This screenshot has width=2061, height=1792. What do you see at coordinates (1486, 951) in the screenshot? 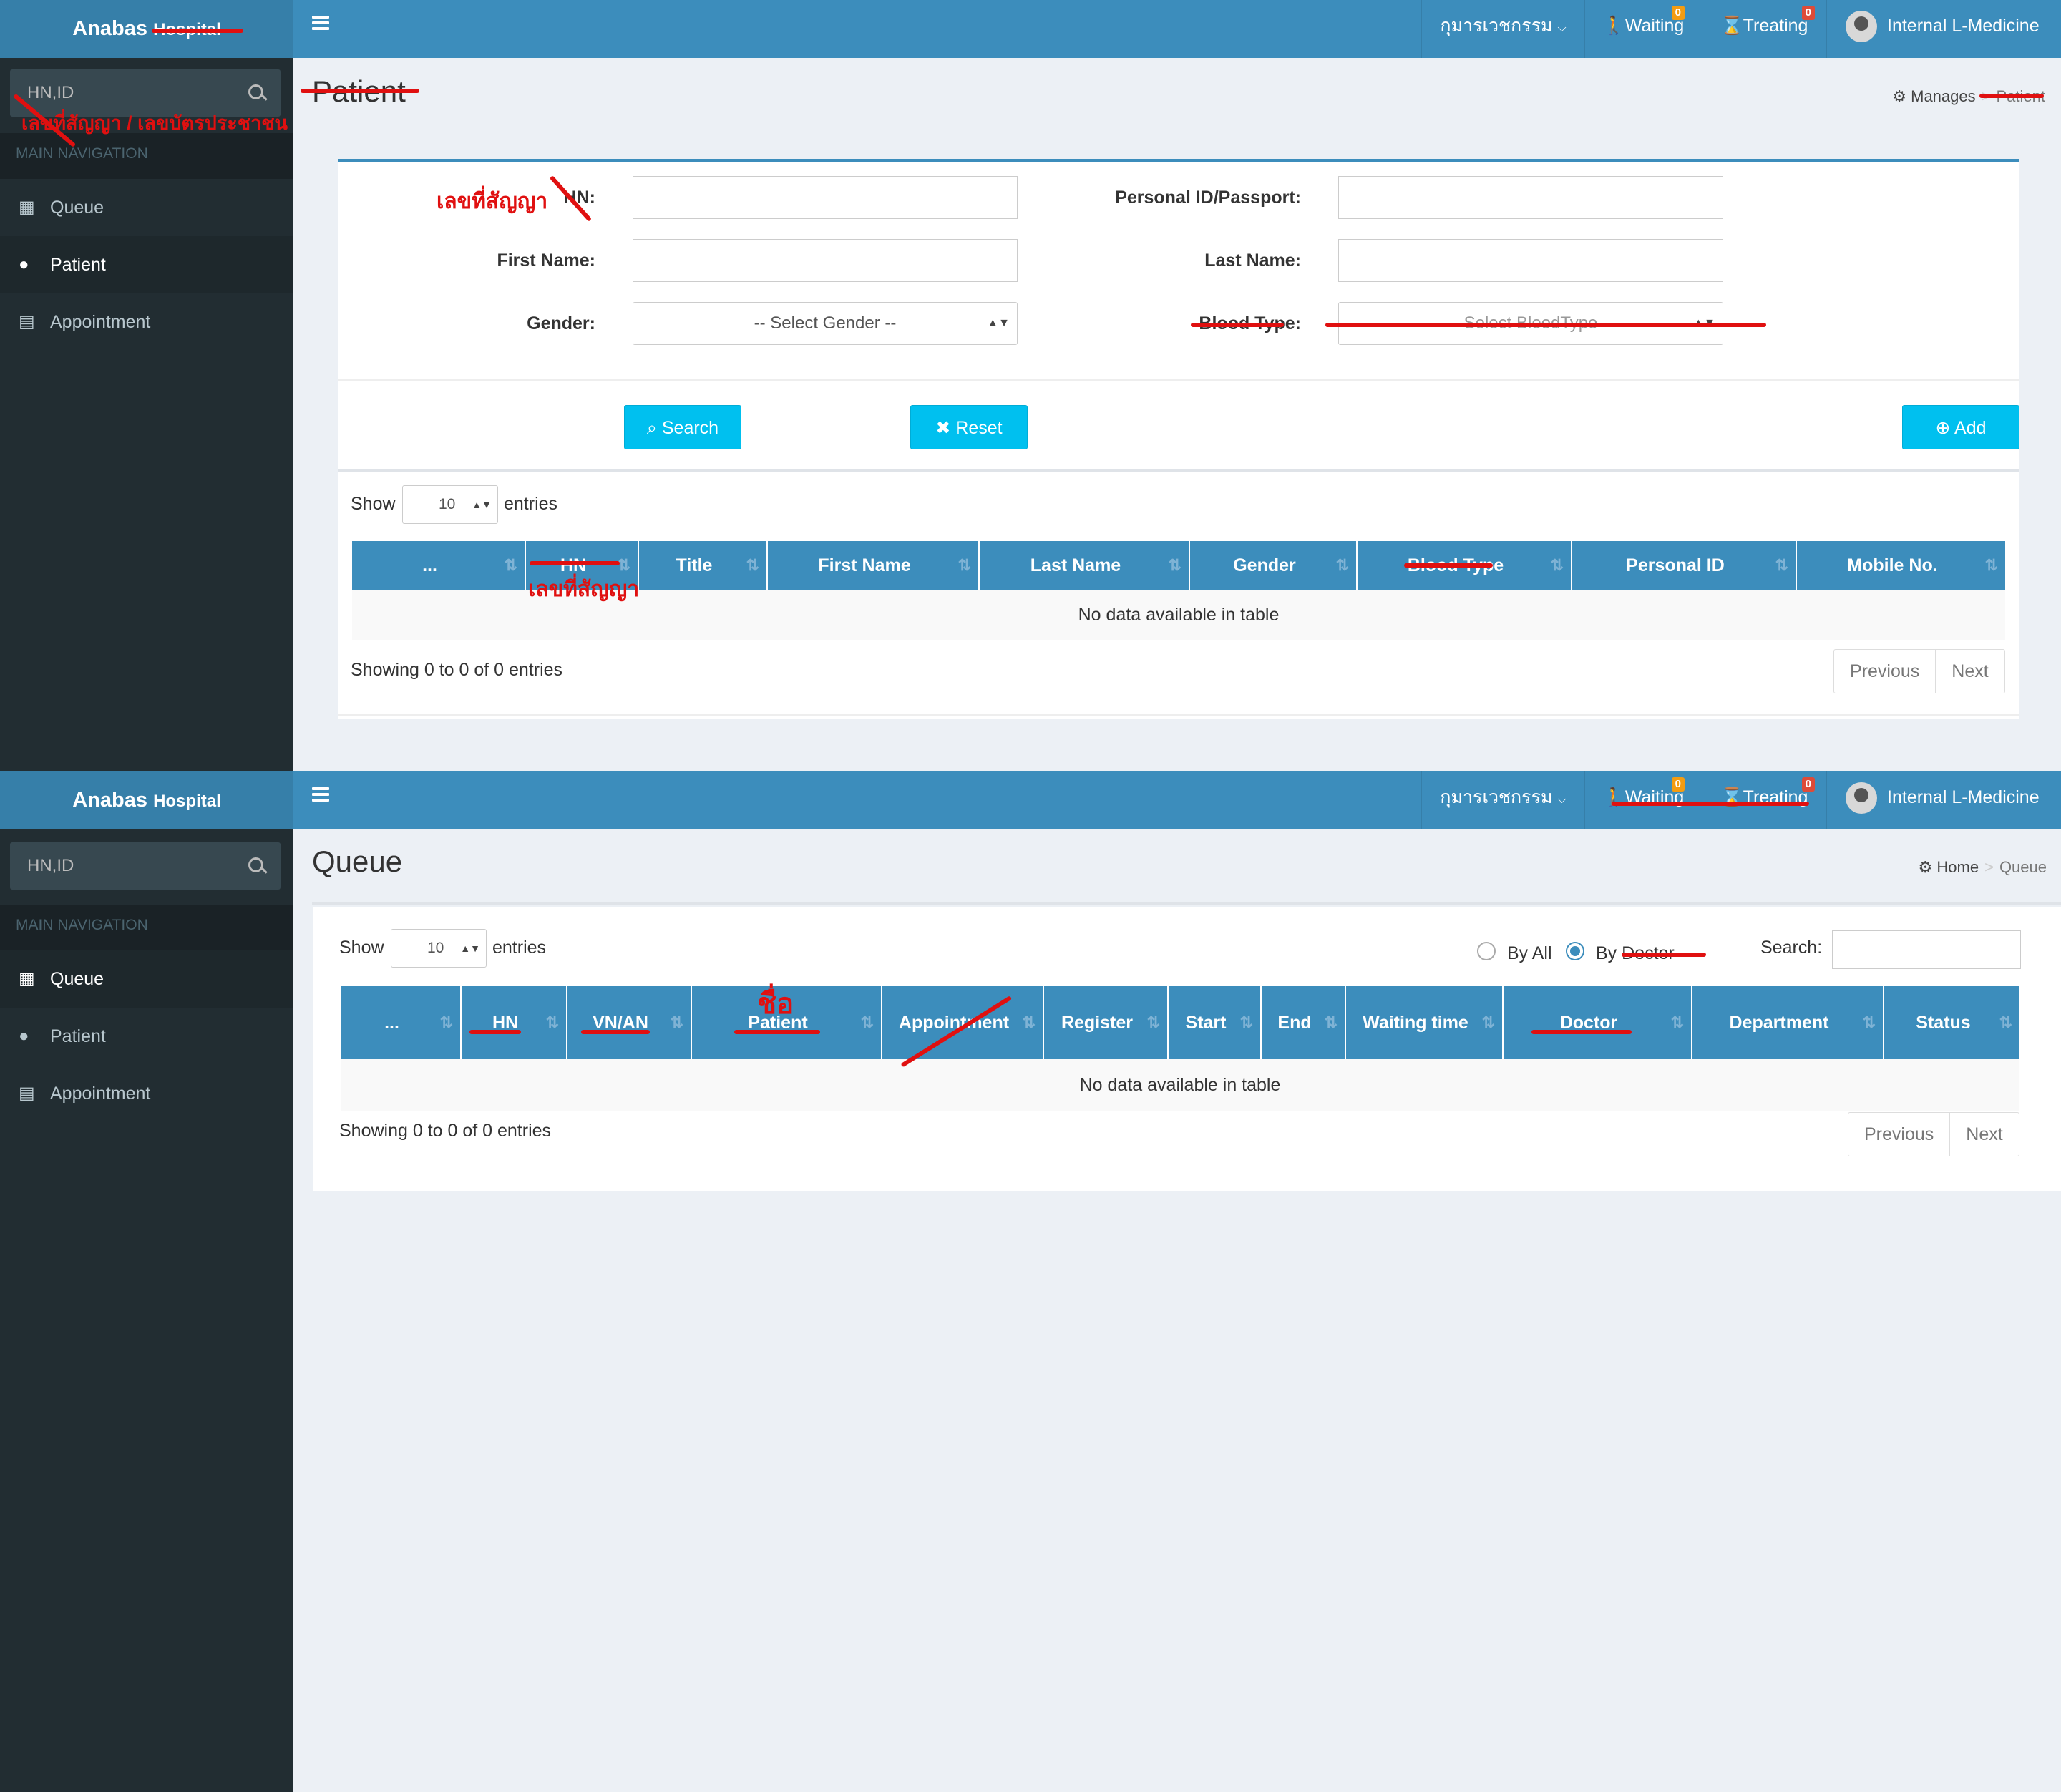
I see `by-all-radio` at bounding box center [1486, 951].